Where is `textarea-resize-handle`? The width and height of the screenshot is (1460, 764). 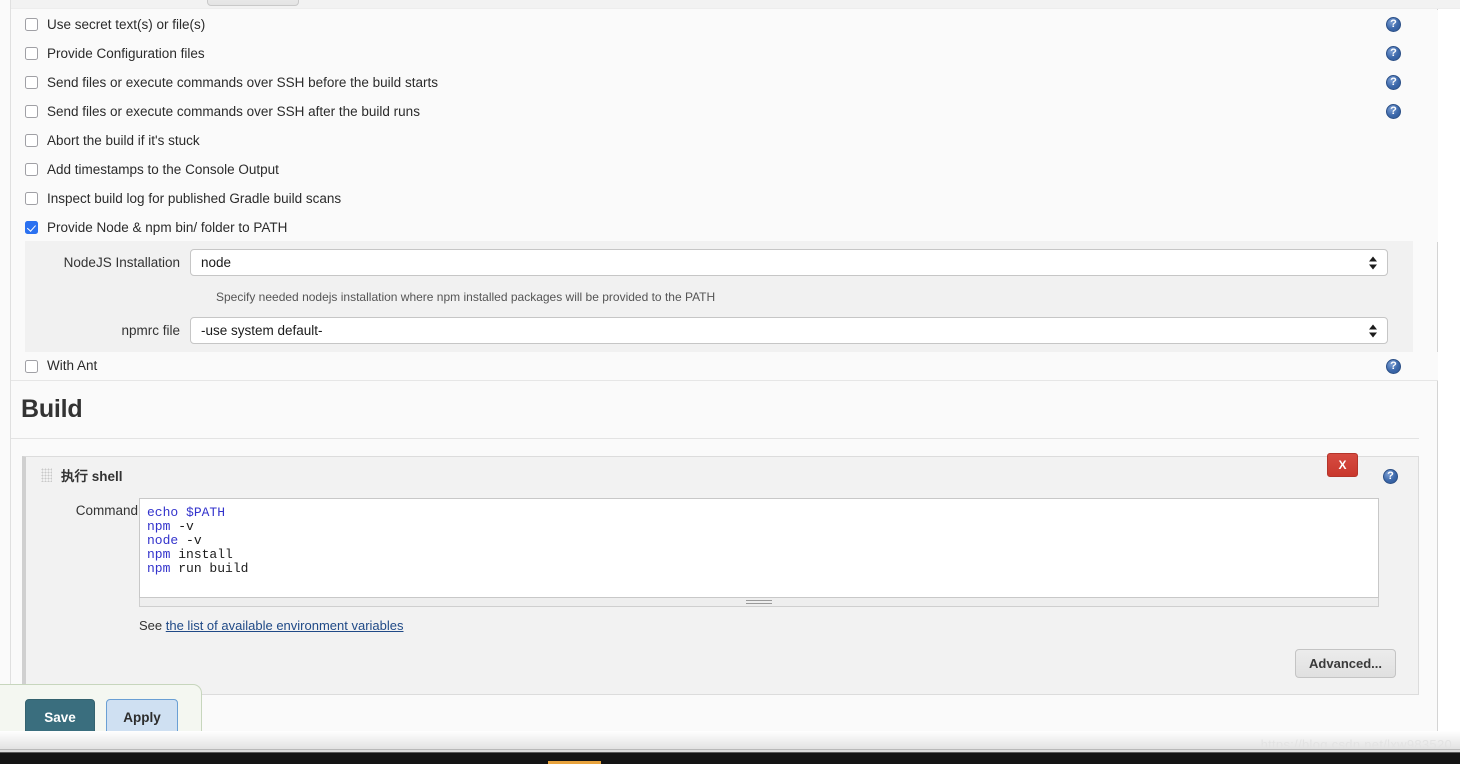
textarea-resize-handle is located at coordinates (759, 602).